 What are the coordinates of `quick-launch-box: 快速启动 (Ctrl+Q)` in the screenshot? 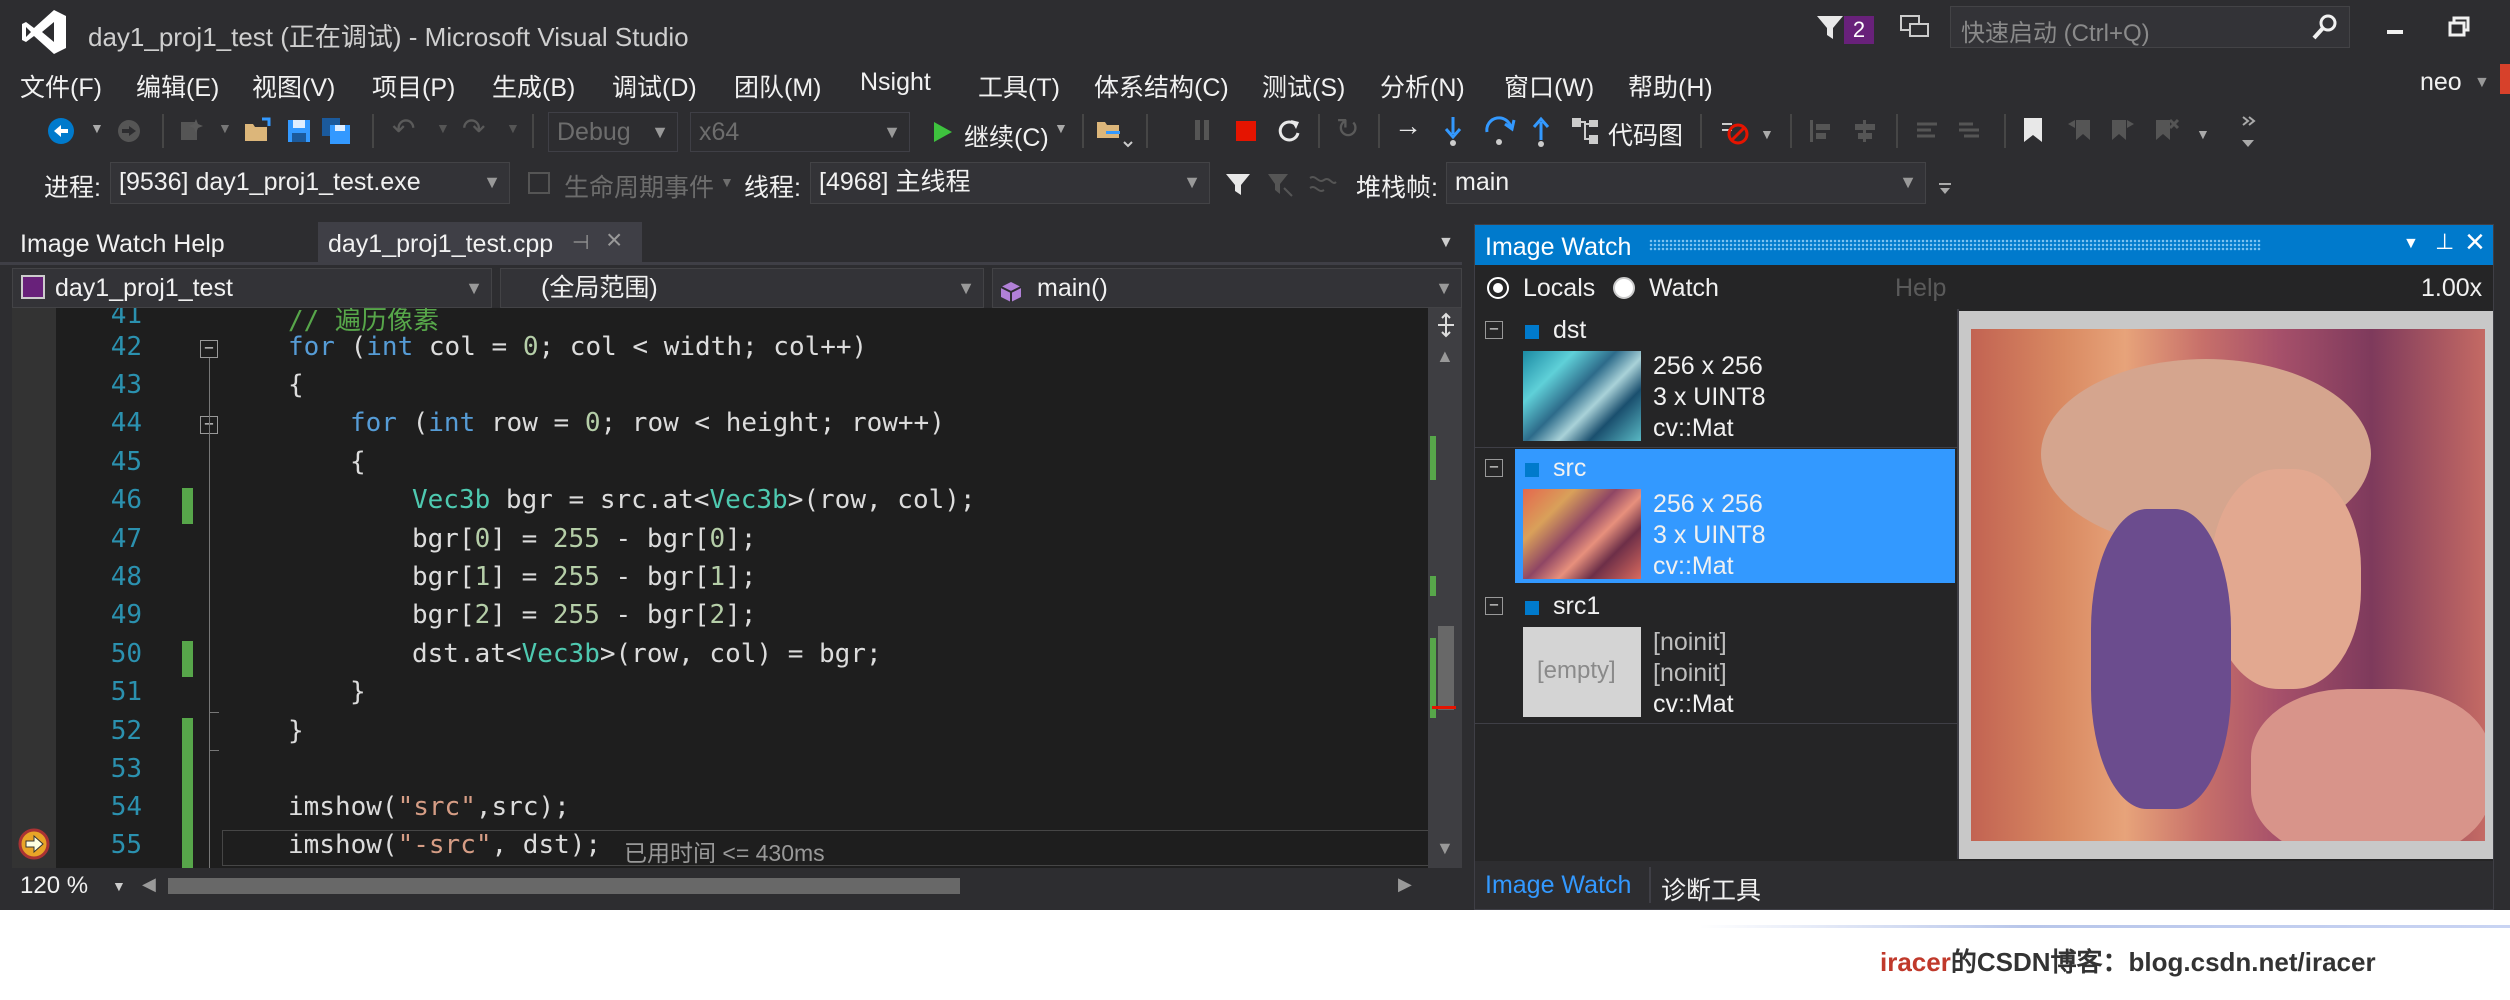 It's located at (2150, 27).